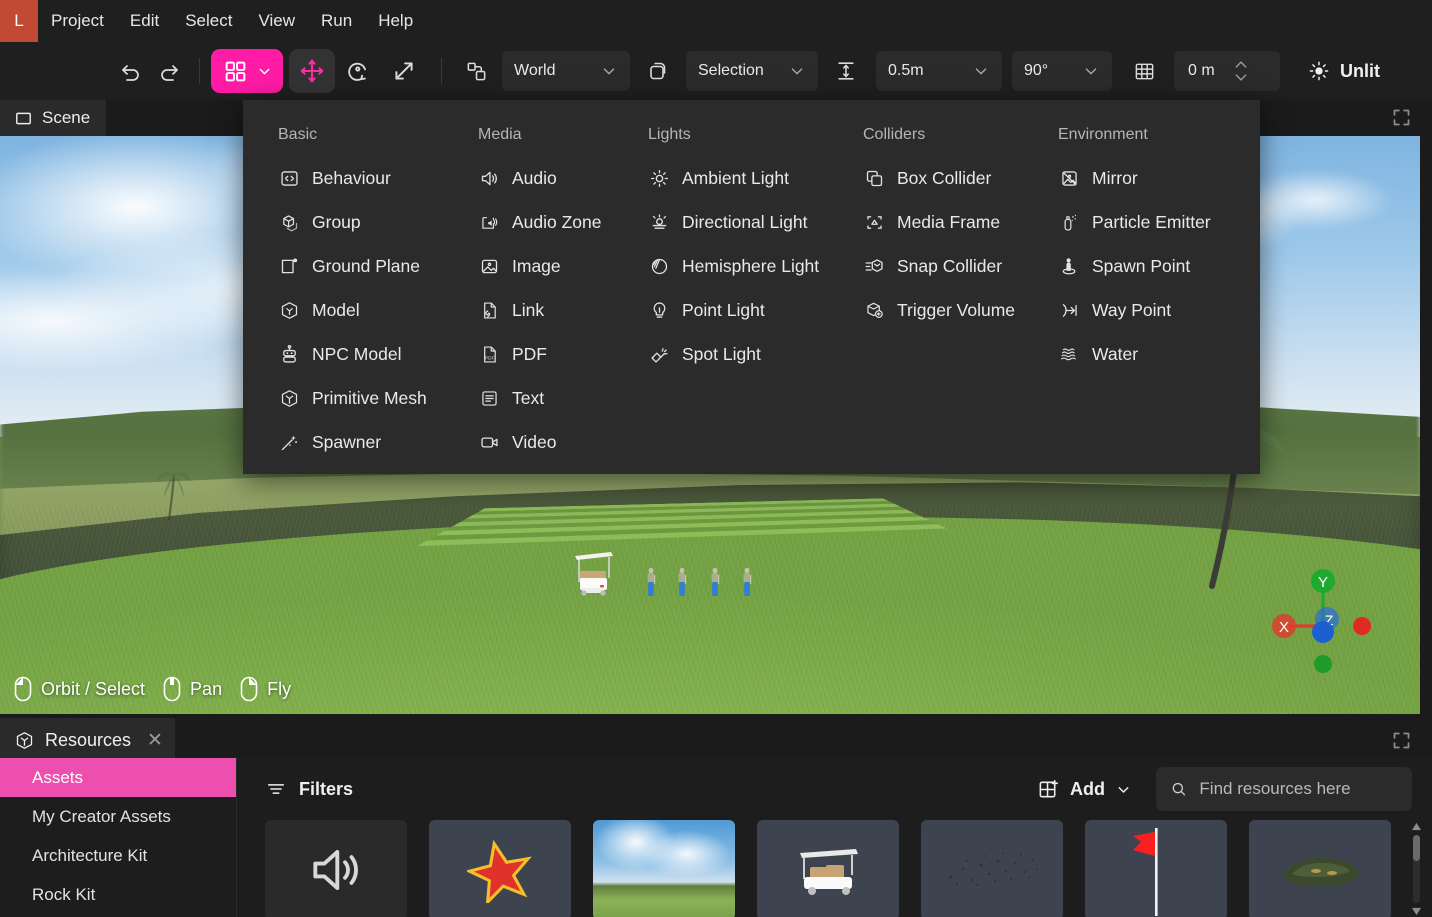 Image resolution: width=1432 pixels, height=917 pixels. I want to click on coordinate-space-dropdown: World, so click(566, 71).